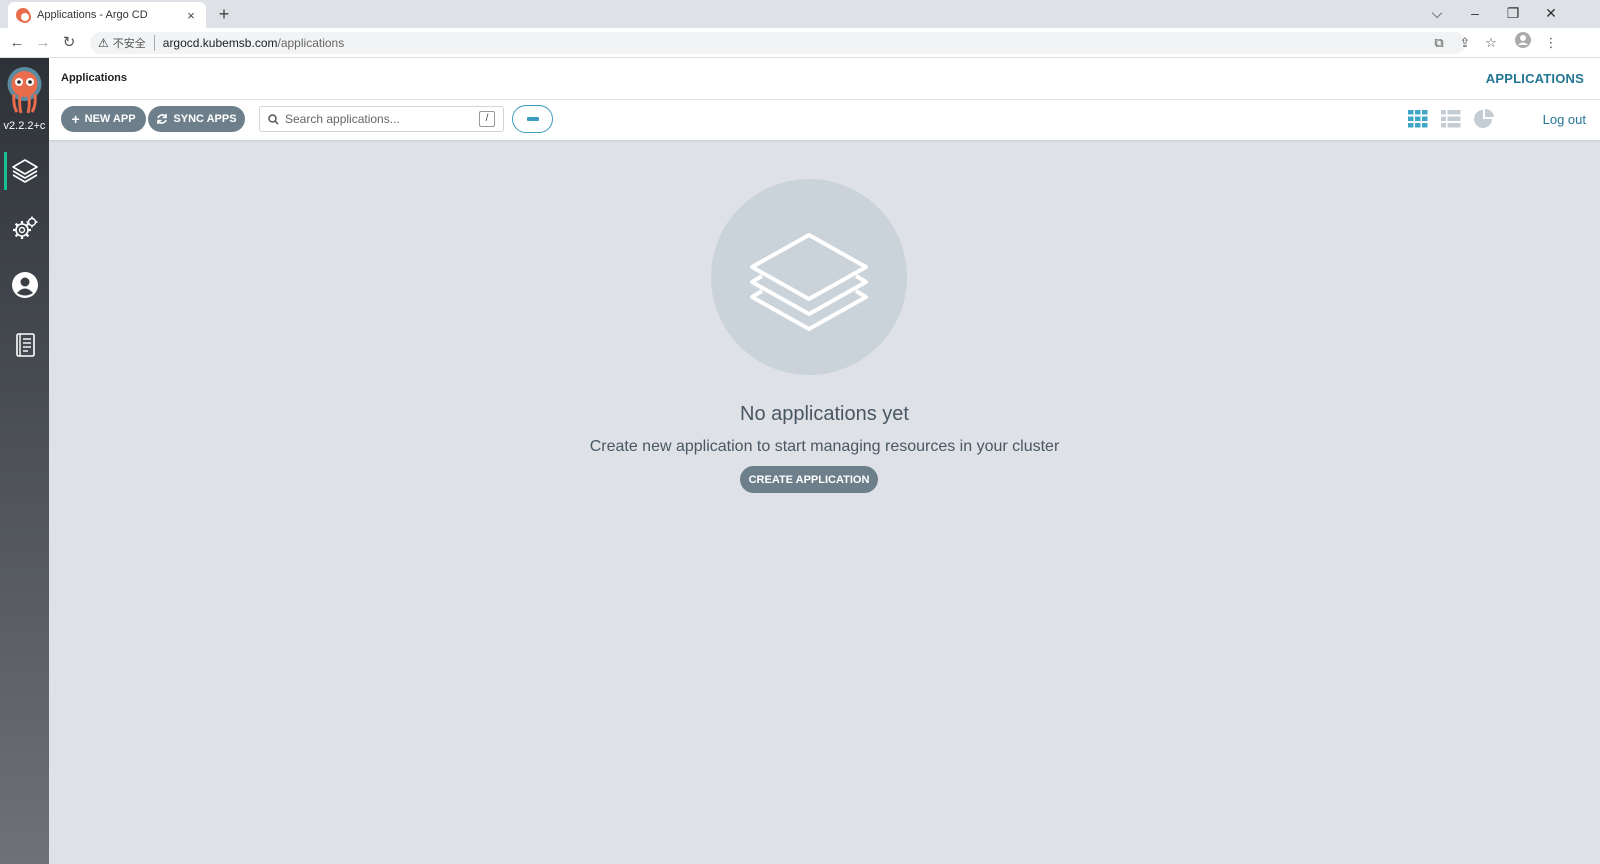 The image size is (1600, 864). What do you see at coordinates (1534, 78) in the screenshot?
I see `page-title: APPLICATIONS` at bounding box center [1534, 78].